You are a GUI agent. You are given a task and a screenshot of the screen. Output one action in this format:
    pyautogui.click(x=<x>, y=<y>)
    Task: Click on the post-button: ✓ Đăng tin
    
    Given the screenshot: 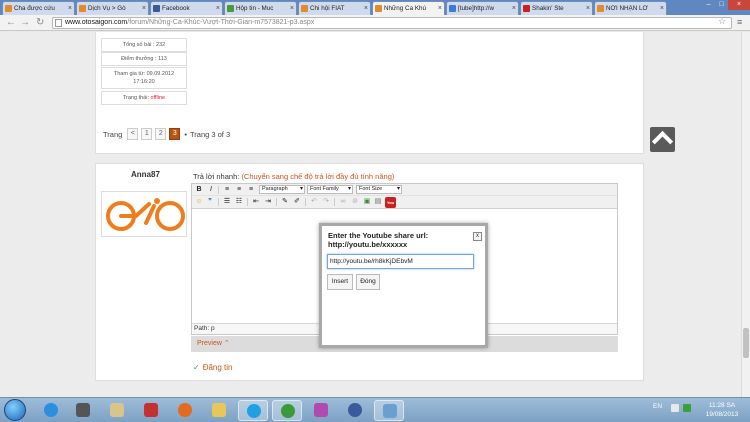 What is the action you would take?
    pyautogui.click(x=213, y=367)
    